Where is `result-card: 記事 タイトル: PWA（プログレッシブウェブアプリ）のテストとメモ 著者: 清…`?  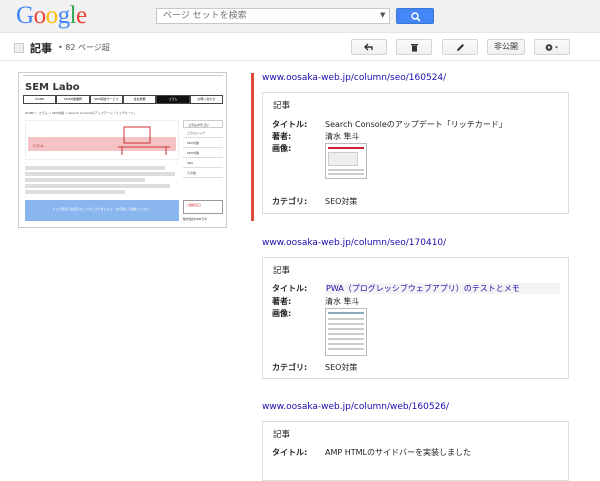
result-card: 記事 タイトル: PWA（プログレッシブウェブアプリ）のテストとメモ 著者: 清… is located at coordinates (415, 318).